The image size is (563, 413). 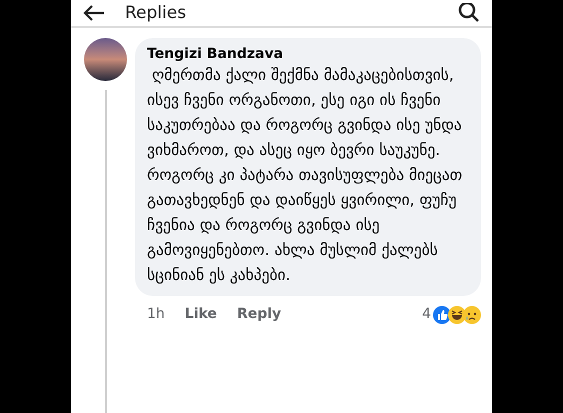 What do you see at coordinates (259, 314) in the screenshot?
I see `reply-button: Reply` at bounding box center [259, 314].